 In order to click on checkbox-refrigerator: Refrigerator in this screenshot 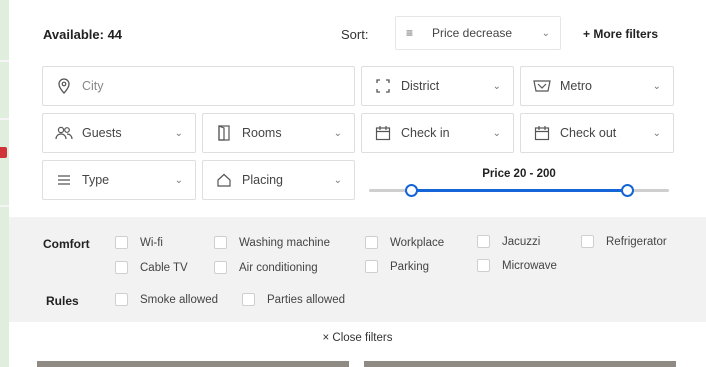, I will do `click(624, 241)`.